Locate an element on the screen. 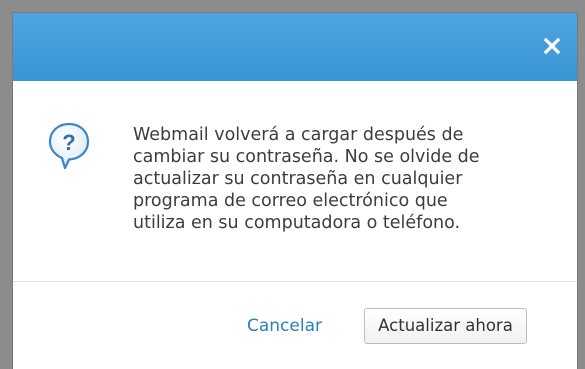 This screenshot has width=585, height=369. cancel-link: Cancelar is located at coordinates (284, 326).